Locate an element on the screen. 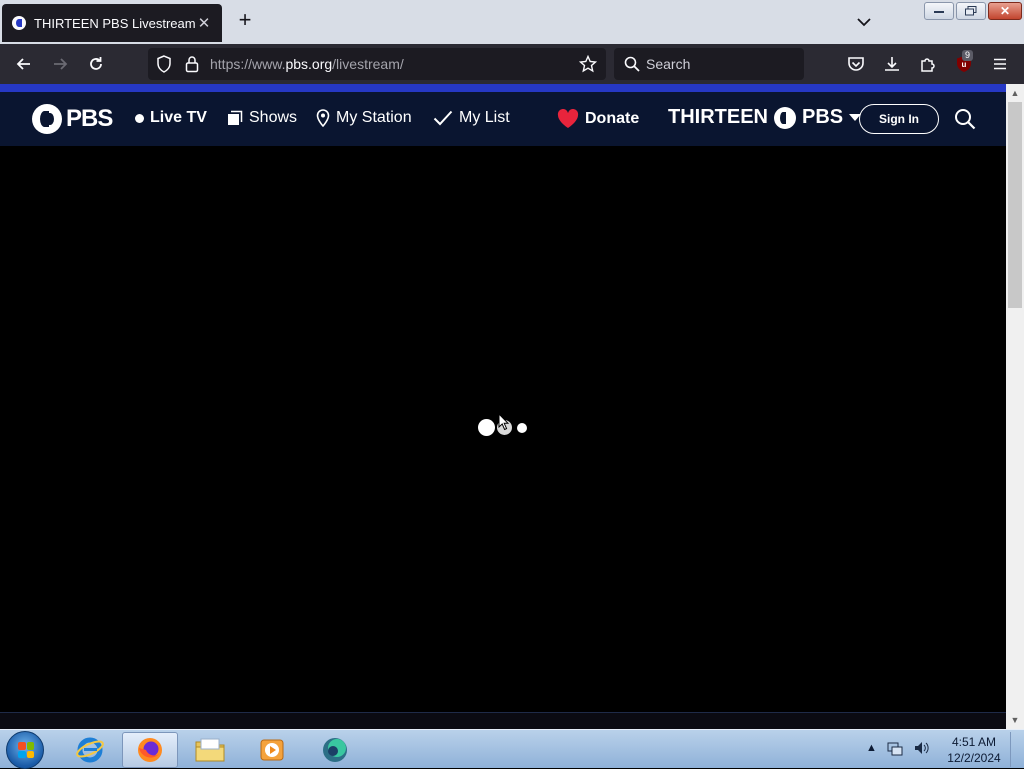 The height and width of the screenshot is (769, 1024). nav-my-list: My List is located at coordinates (471, 118).